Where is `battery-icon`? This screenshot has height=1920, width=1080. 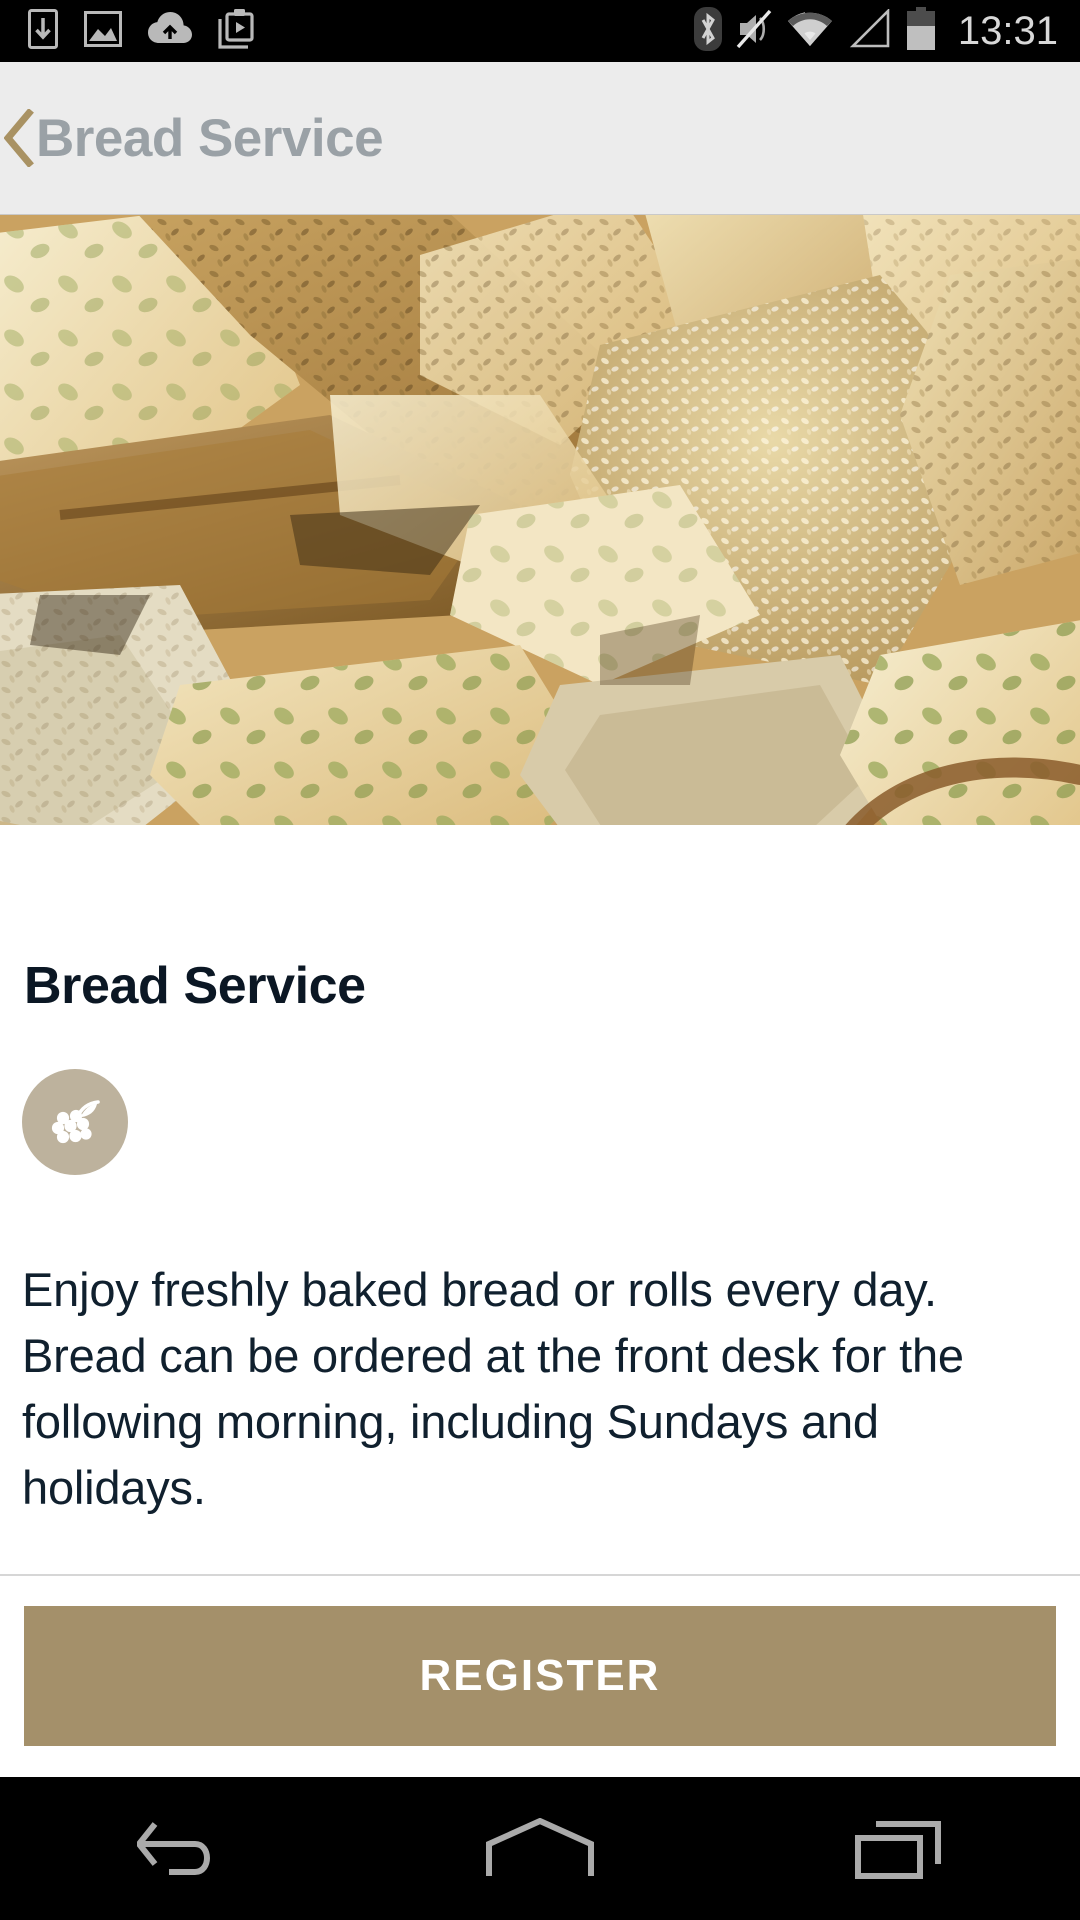 battery-icon is located at coordinates (921, 31).